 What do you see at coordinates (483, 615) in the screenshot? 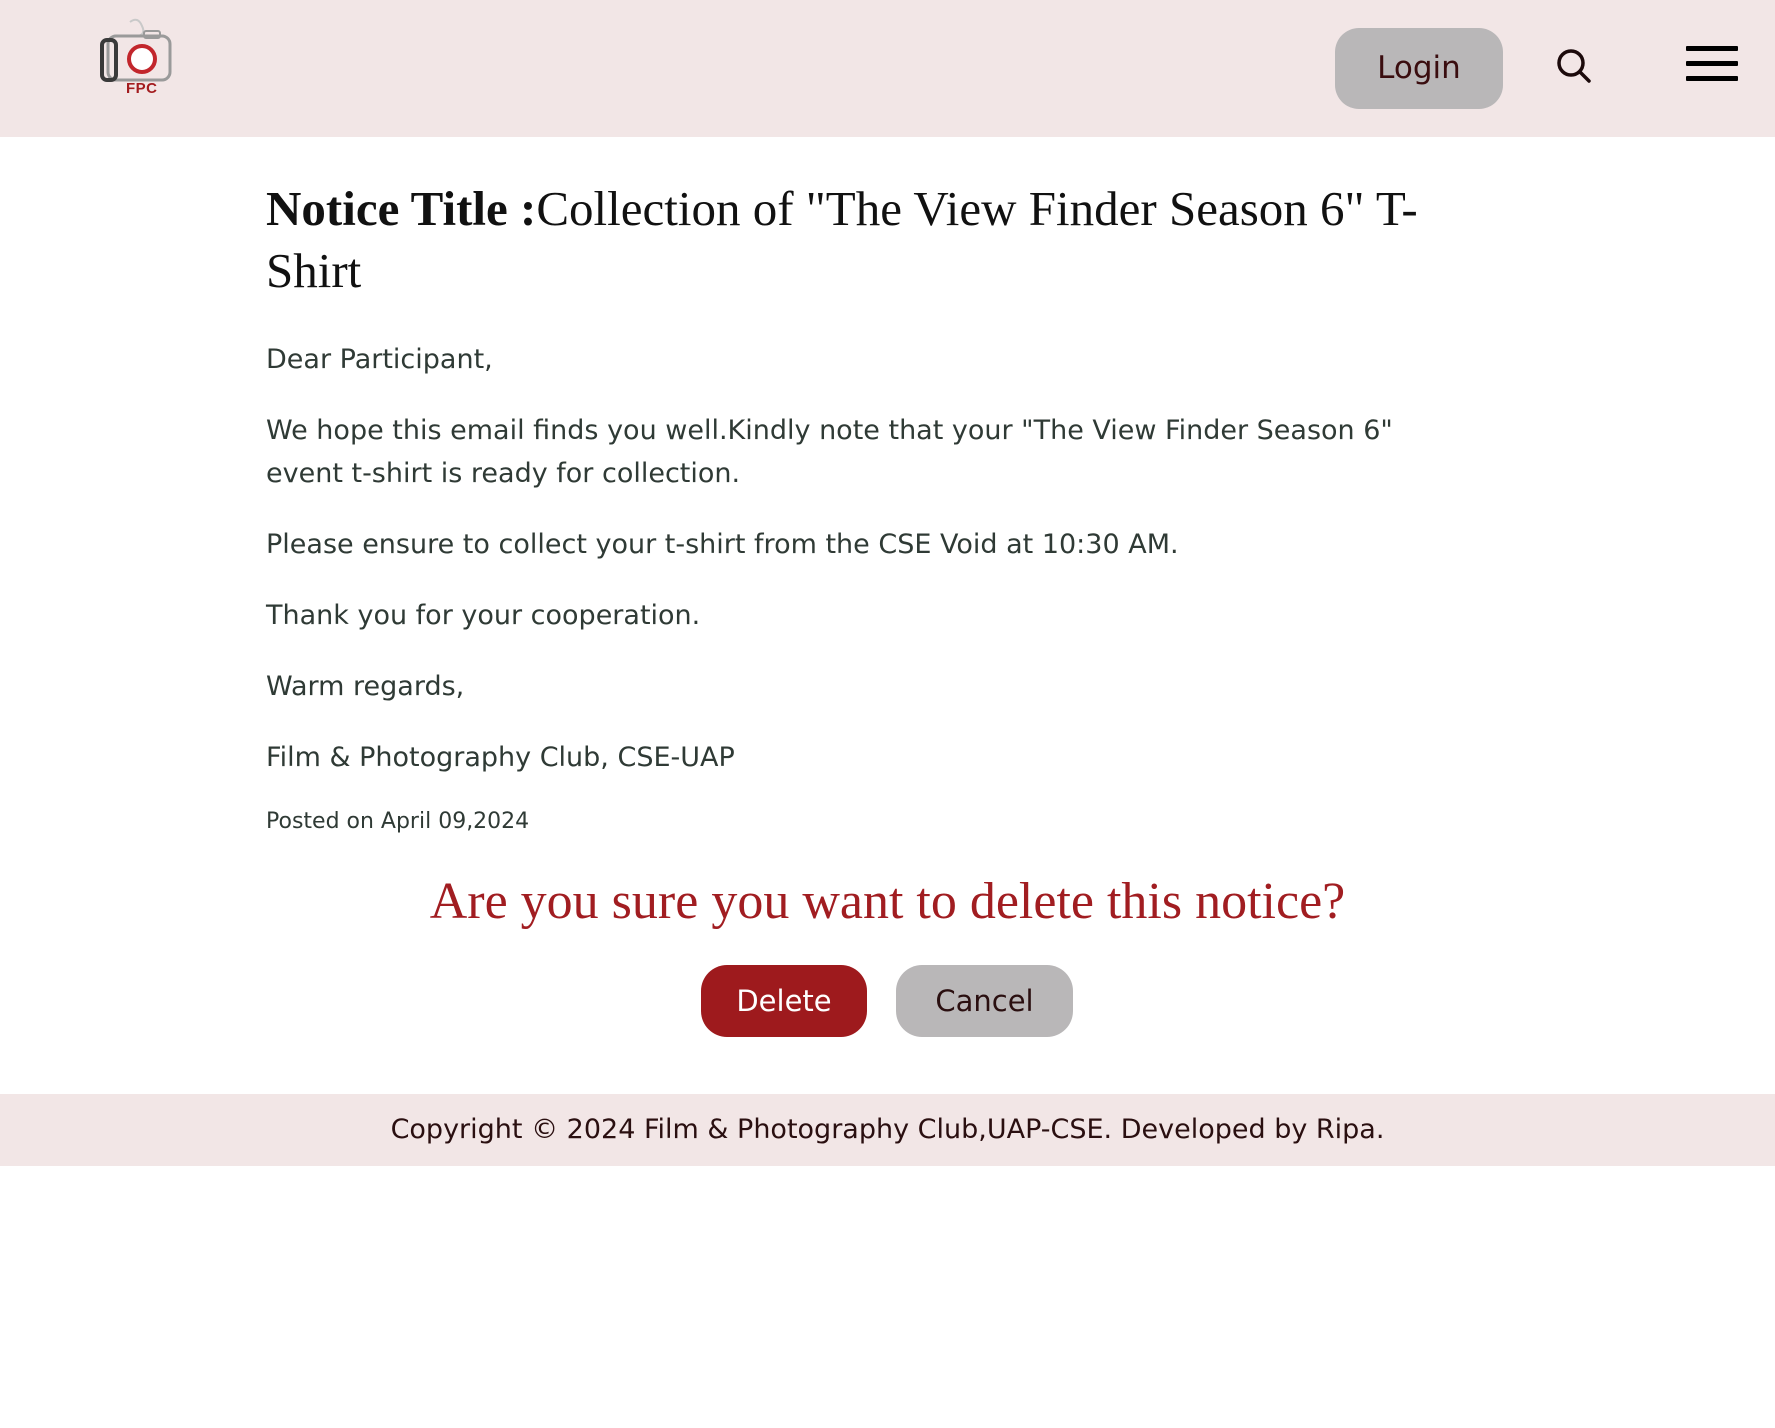
I see `notice-paragraph: Thank you for your cooperation.` at bounding box center [483, 615].